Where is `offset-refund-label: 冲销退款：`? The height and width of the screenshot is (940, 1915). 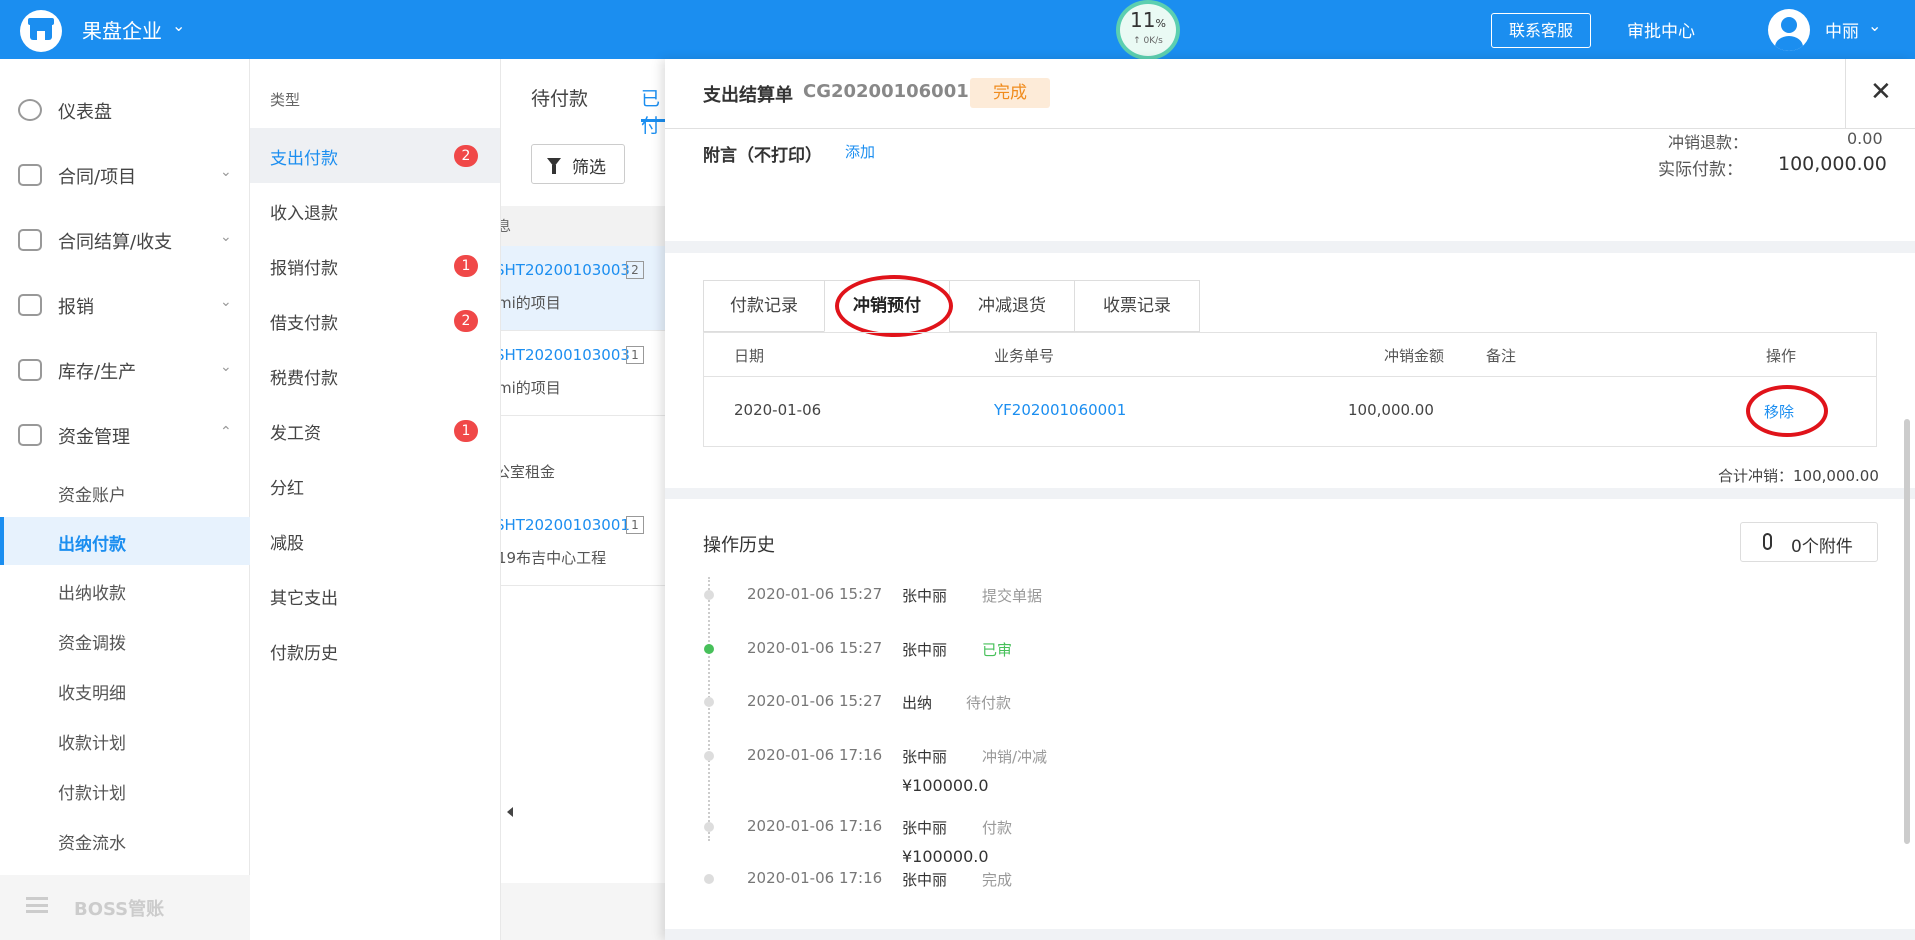 offset-refund-label: 冲销退款： is located at coordinates (1708, 142).